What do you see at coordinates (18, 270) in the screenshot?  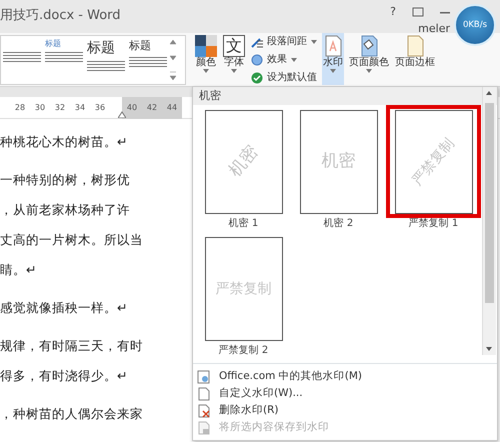 I see `document-line: 睛。↵` at bounding box center [18, 270].